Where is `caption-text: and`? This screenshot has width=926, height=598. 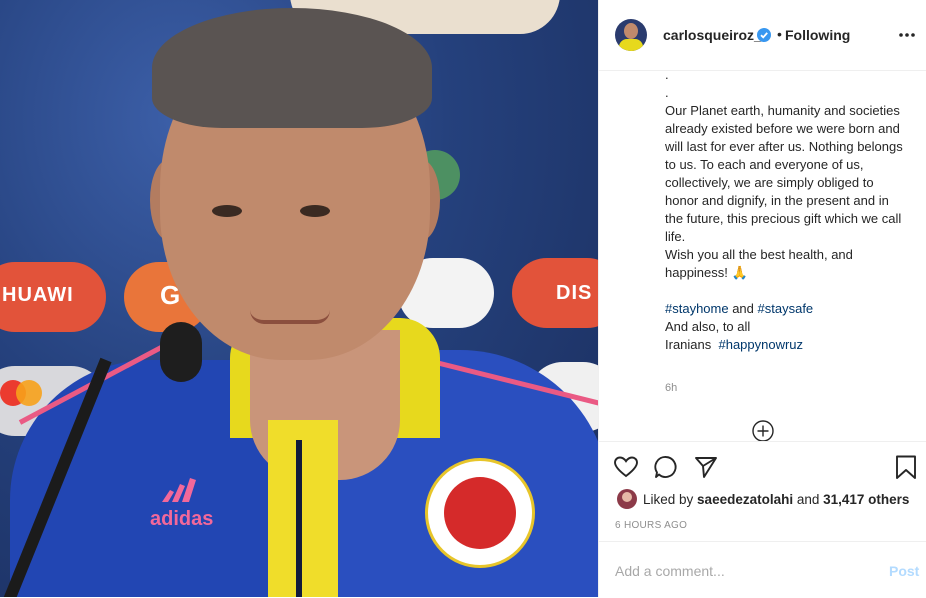
caption-text: and is located at coordinates (743, 308).